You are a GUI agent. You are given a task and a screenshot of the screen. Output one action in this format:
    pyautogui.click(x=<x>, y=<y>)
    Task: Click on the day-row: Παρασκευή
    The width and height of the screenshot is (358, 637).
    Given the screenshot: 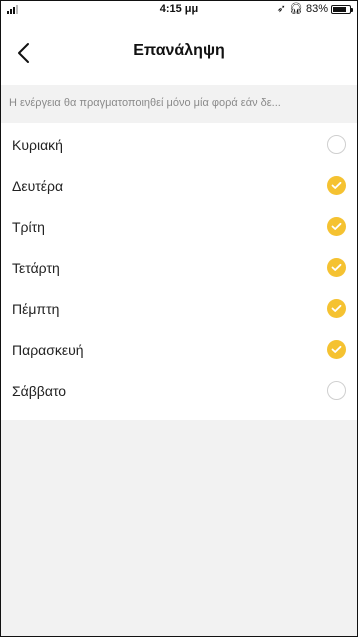 What is the action you would take?
    pyautogui.click(x=179, y=349)
    